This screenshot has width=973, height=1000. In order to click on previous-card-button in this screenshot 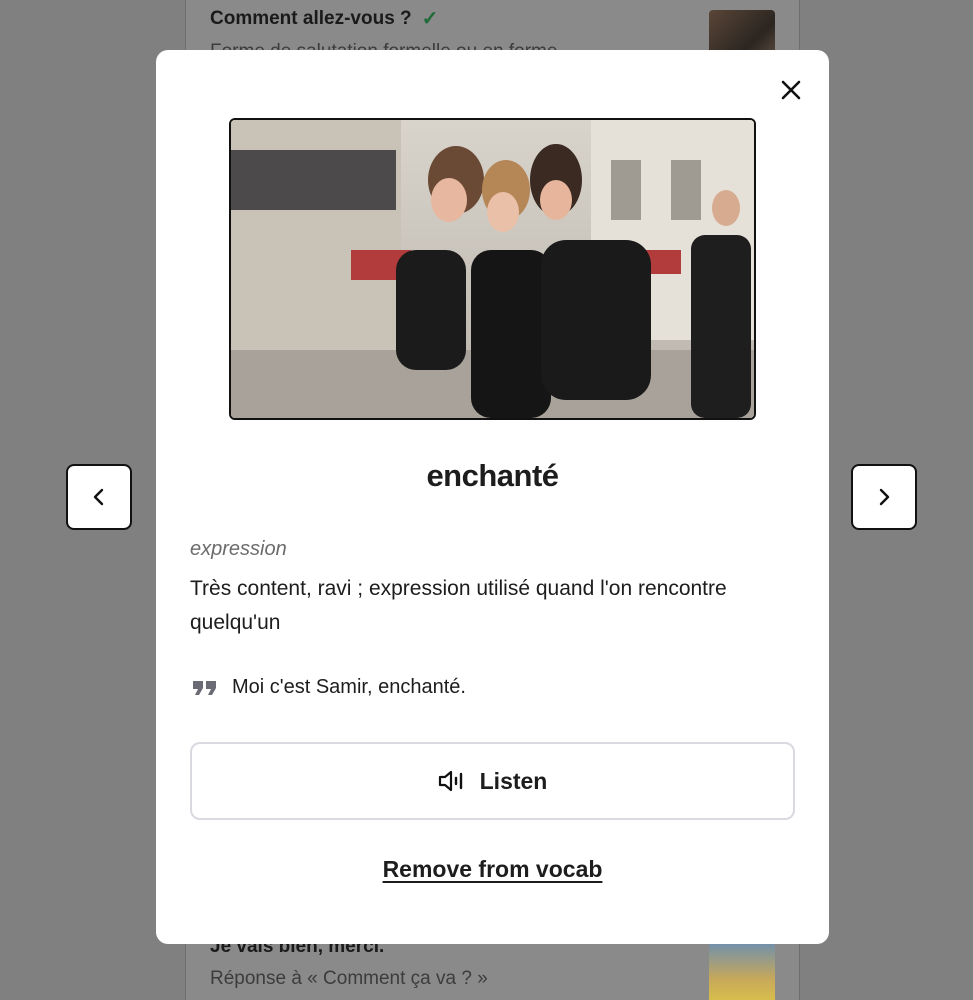, I will do `click(99, 497)`.